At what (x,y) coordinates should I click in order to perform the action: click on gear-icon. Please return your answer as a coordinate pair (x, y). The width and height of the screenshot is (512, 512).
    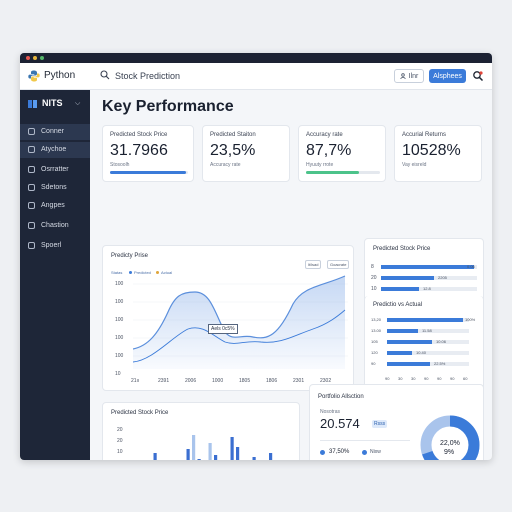
    Looking at the image, I should click on (31, 205).